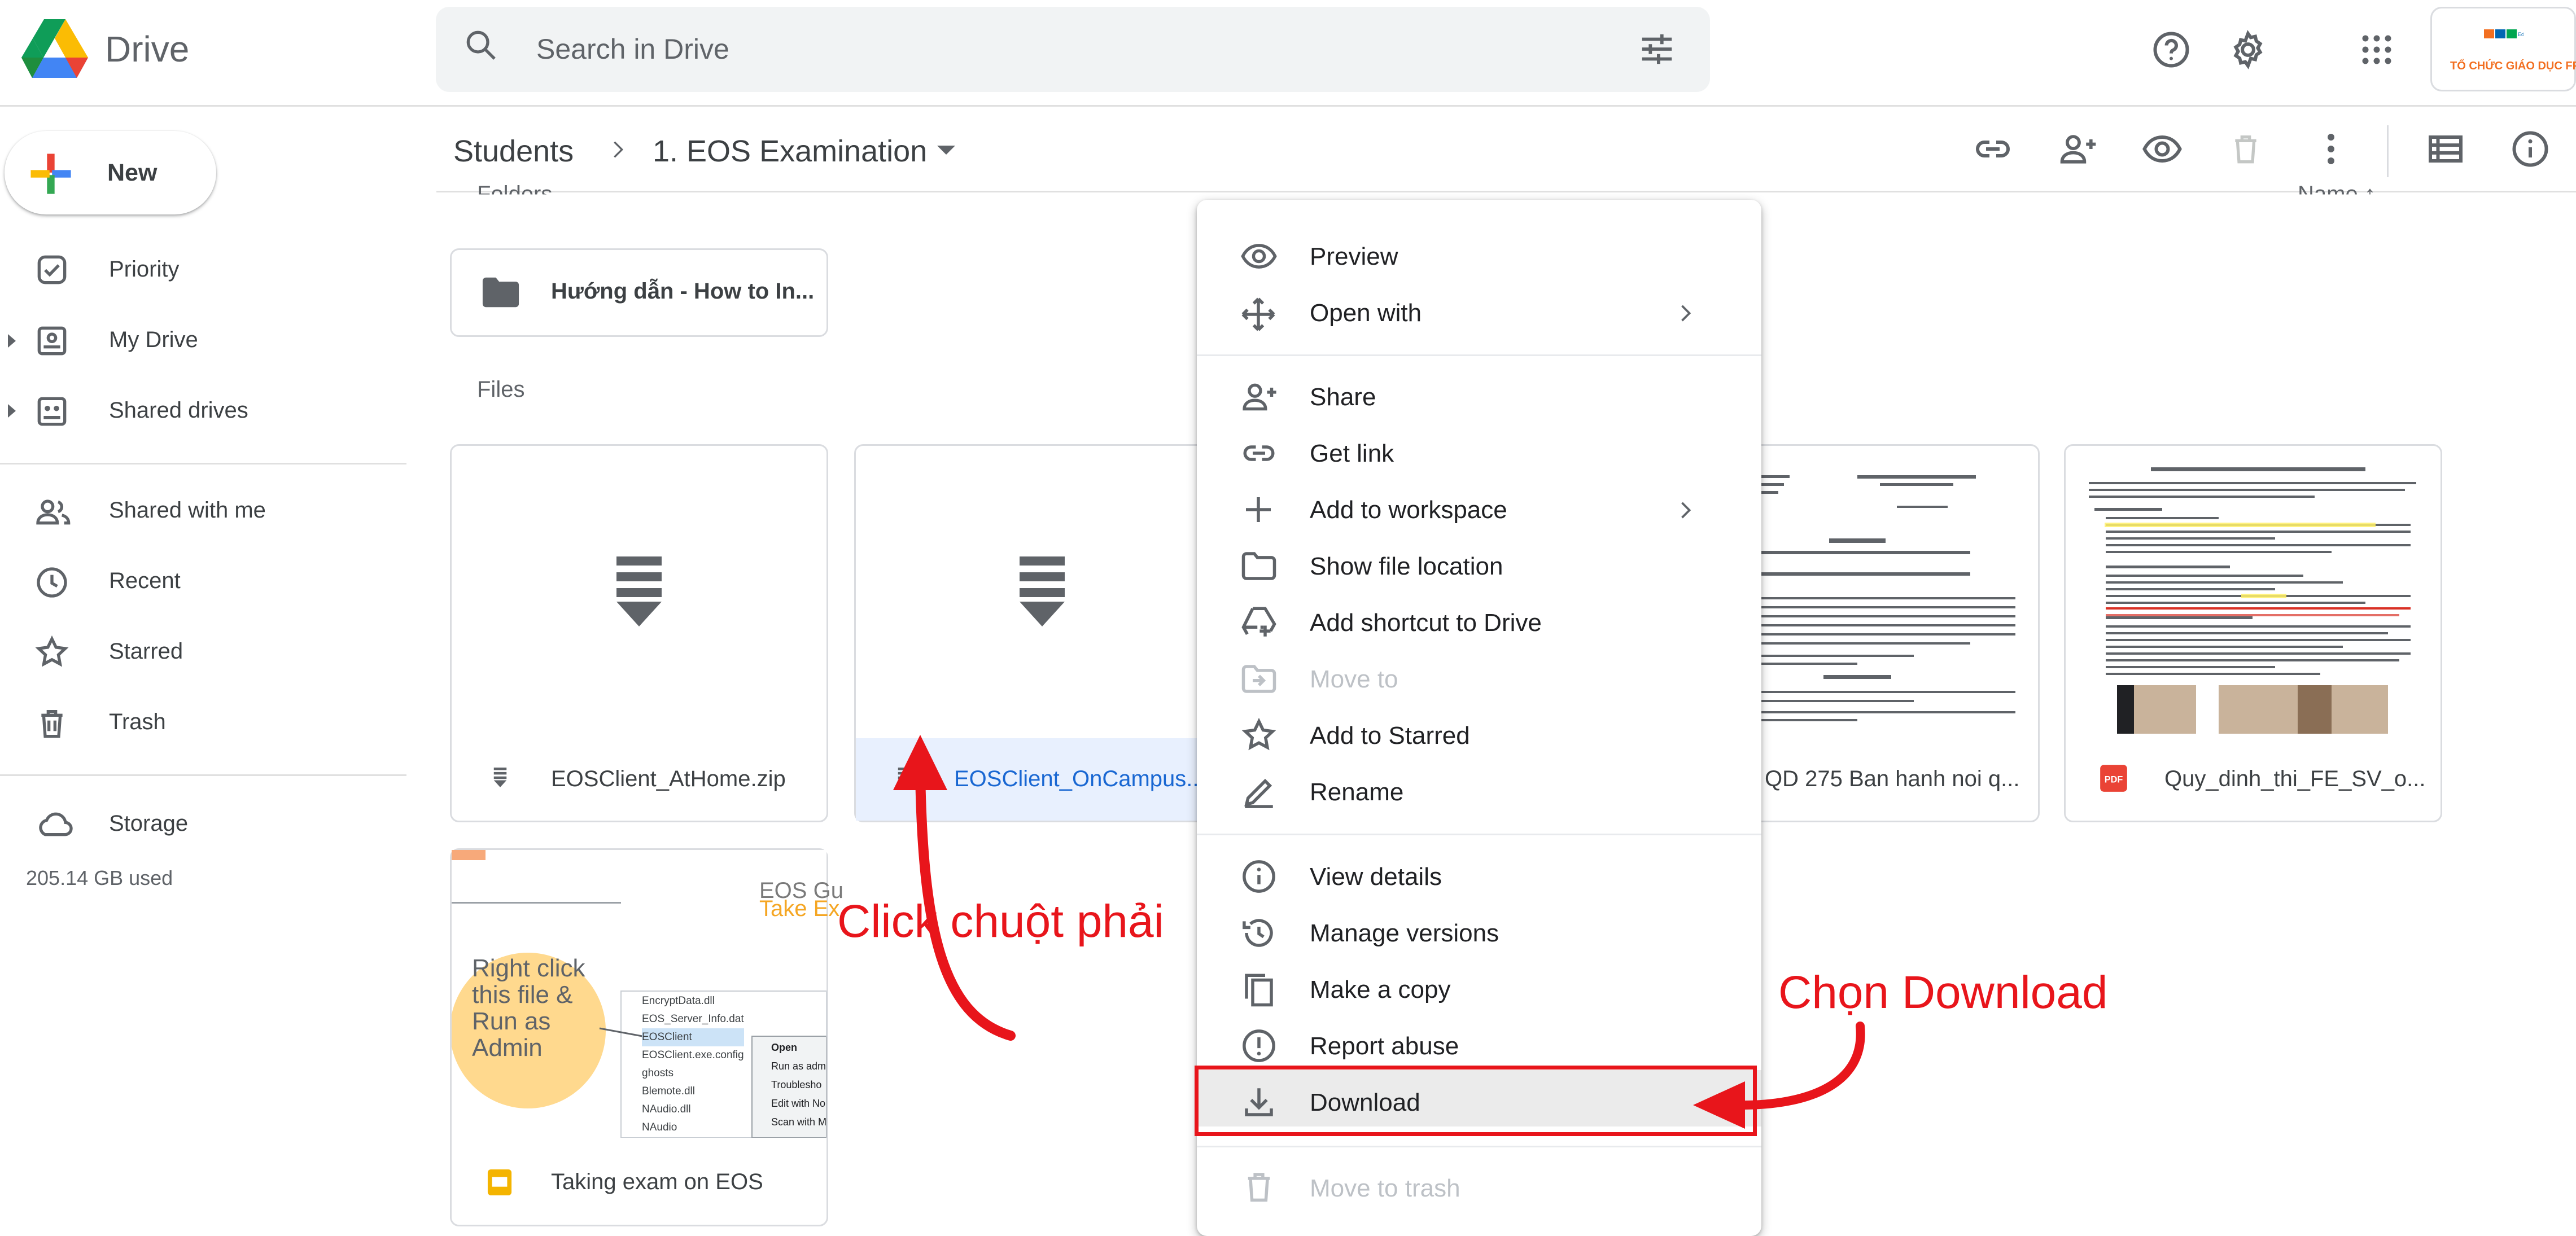 Image resolution: width=2576 pixels, height=1236 pixels. I want to click on sidebar-item-starred: Starred, so click(146, 652).